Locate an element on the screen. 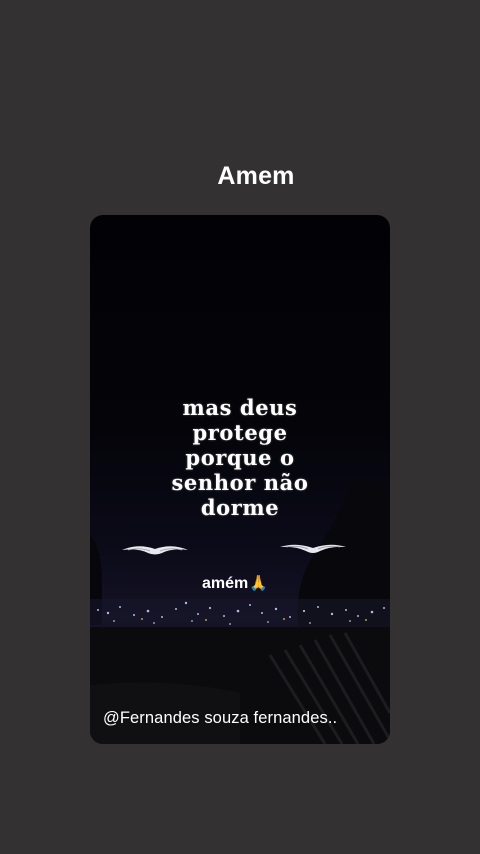 The height and width of the screenshot is (854, 480). quote-line: dorme is located at coordinates (240, 507).